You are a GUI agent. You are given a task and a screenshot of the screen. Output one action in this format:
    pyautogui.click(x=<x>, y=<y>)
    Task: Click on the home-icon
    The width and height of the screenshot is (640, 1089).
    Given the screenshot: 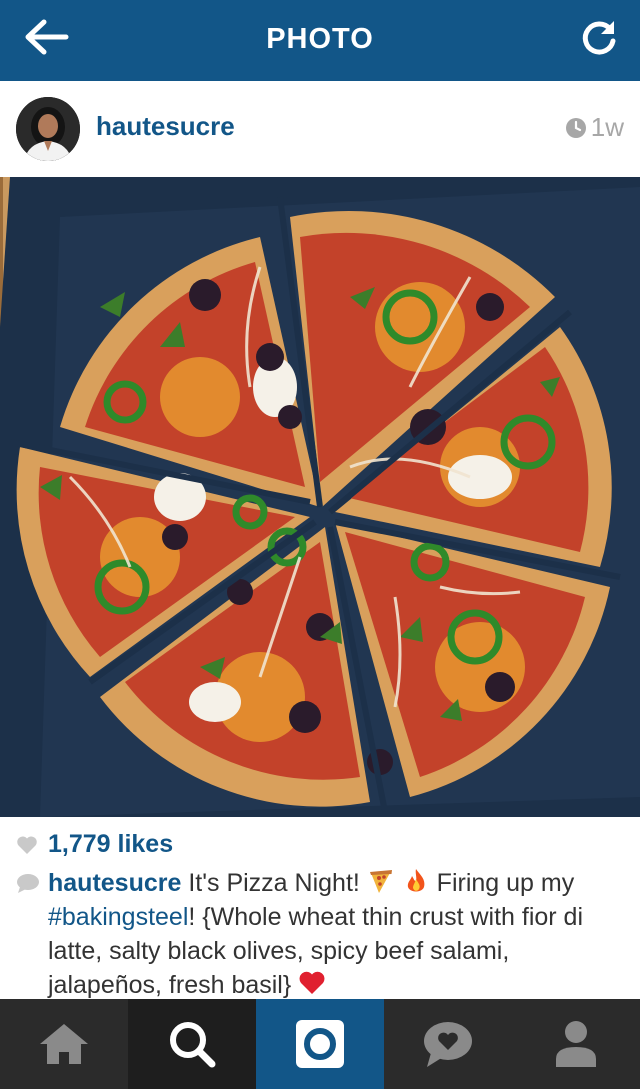 What is the action you would take?
    pyautogui.click(x=64, y=1044)
    